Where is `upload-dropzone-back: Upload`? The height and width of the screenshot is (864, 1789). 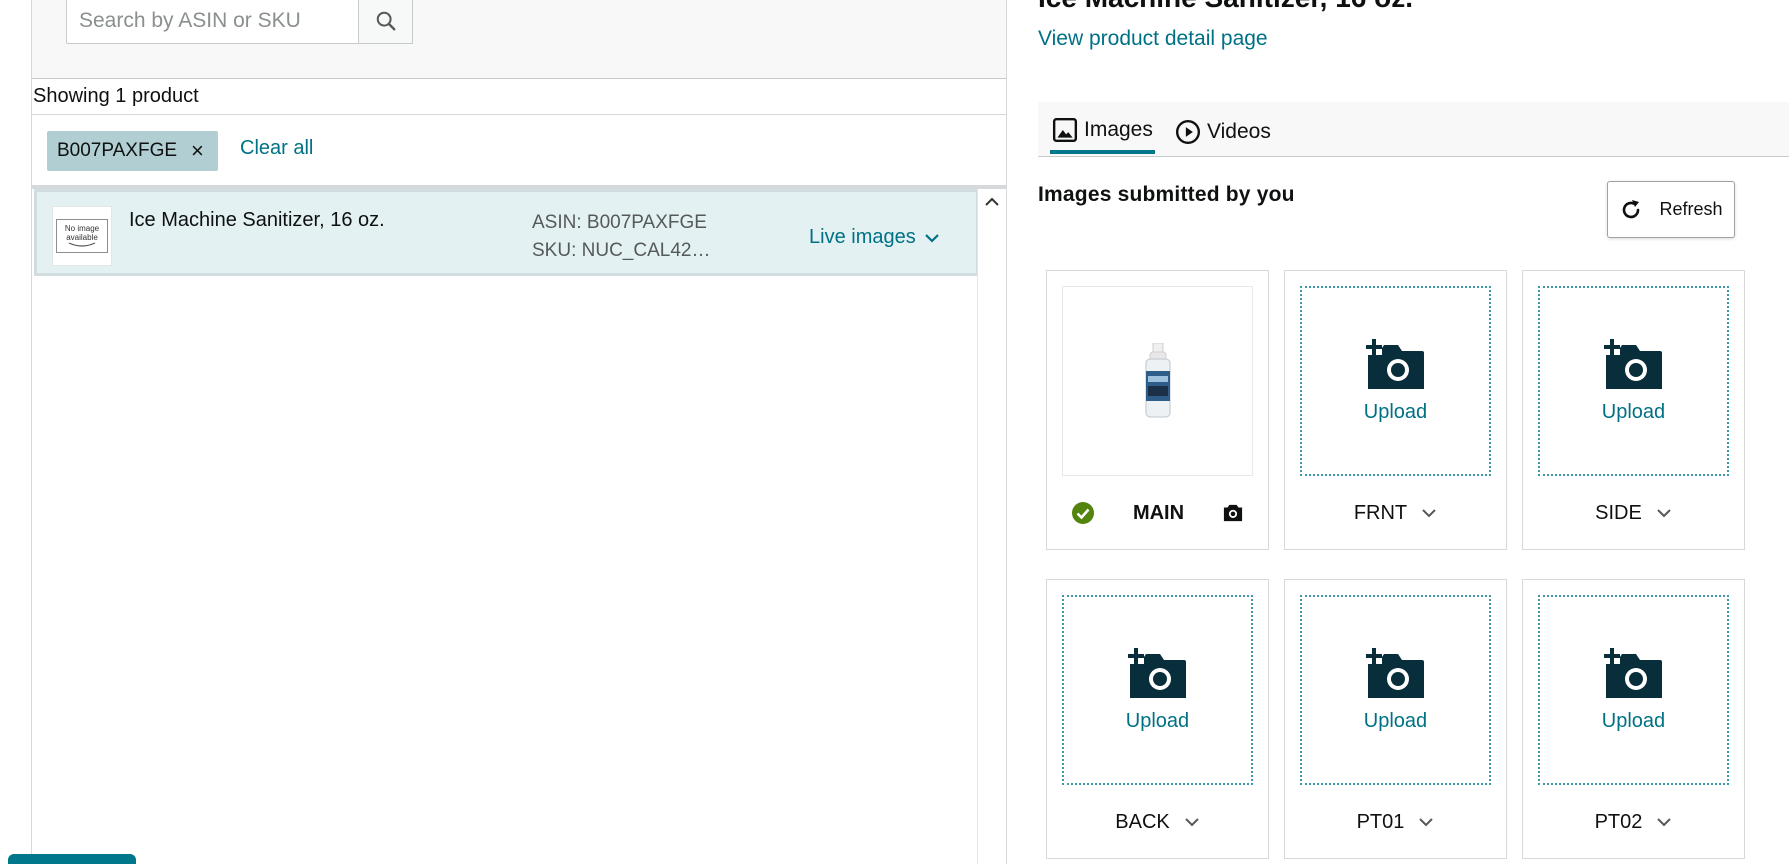
upload-dropzone-back: Upload is located at coordinates (1157, 690).